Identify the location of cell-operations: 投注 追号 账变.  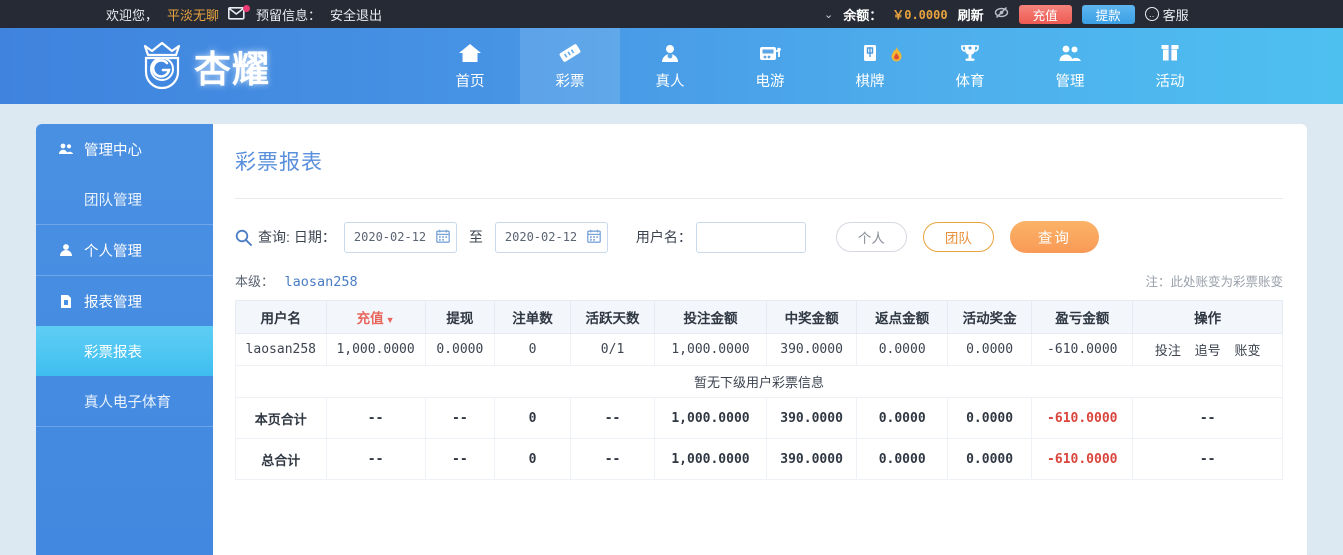
(1207, 349).